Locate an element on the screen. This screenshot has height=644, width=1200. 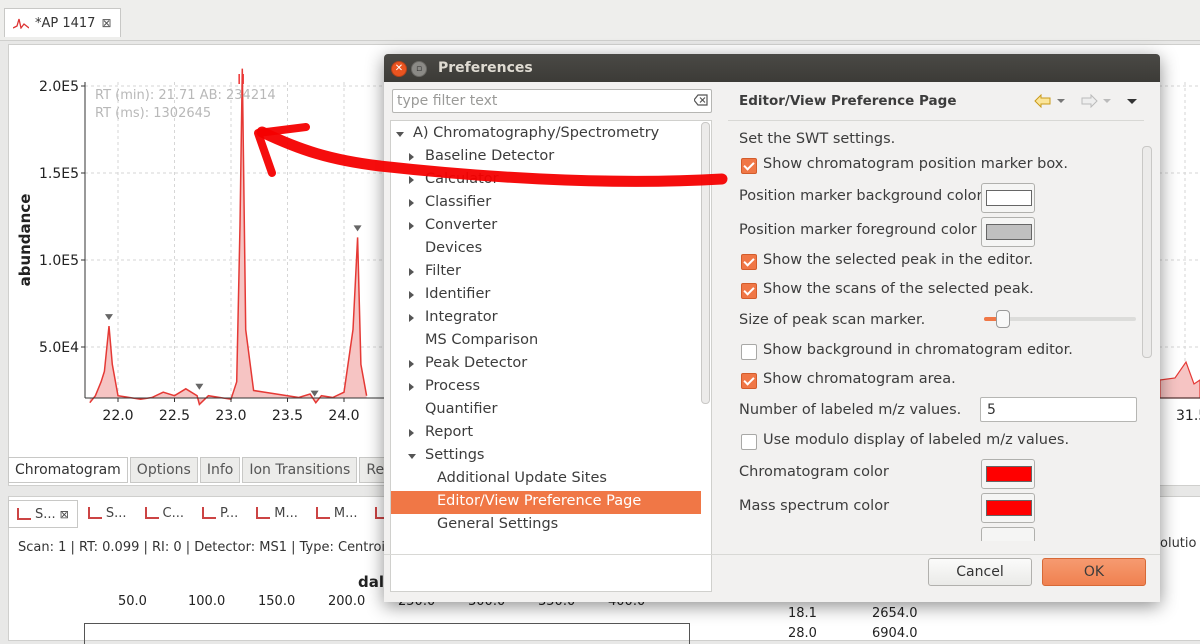
chromatogram-area-checkbox is located at coordinates (749, 381).